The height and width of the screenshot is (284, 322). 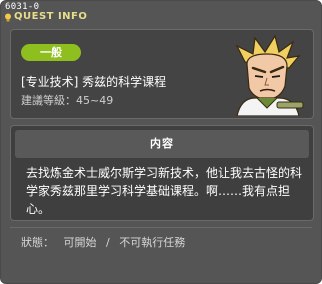 What do you see at coordinates (51, 16) in the screenshot?
I see `window-title: QUEST INFO` at bounding box center [51, 16].